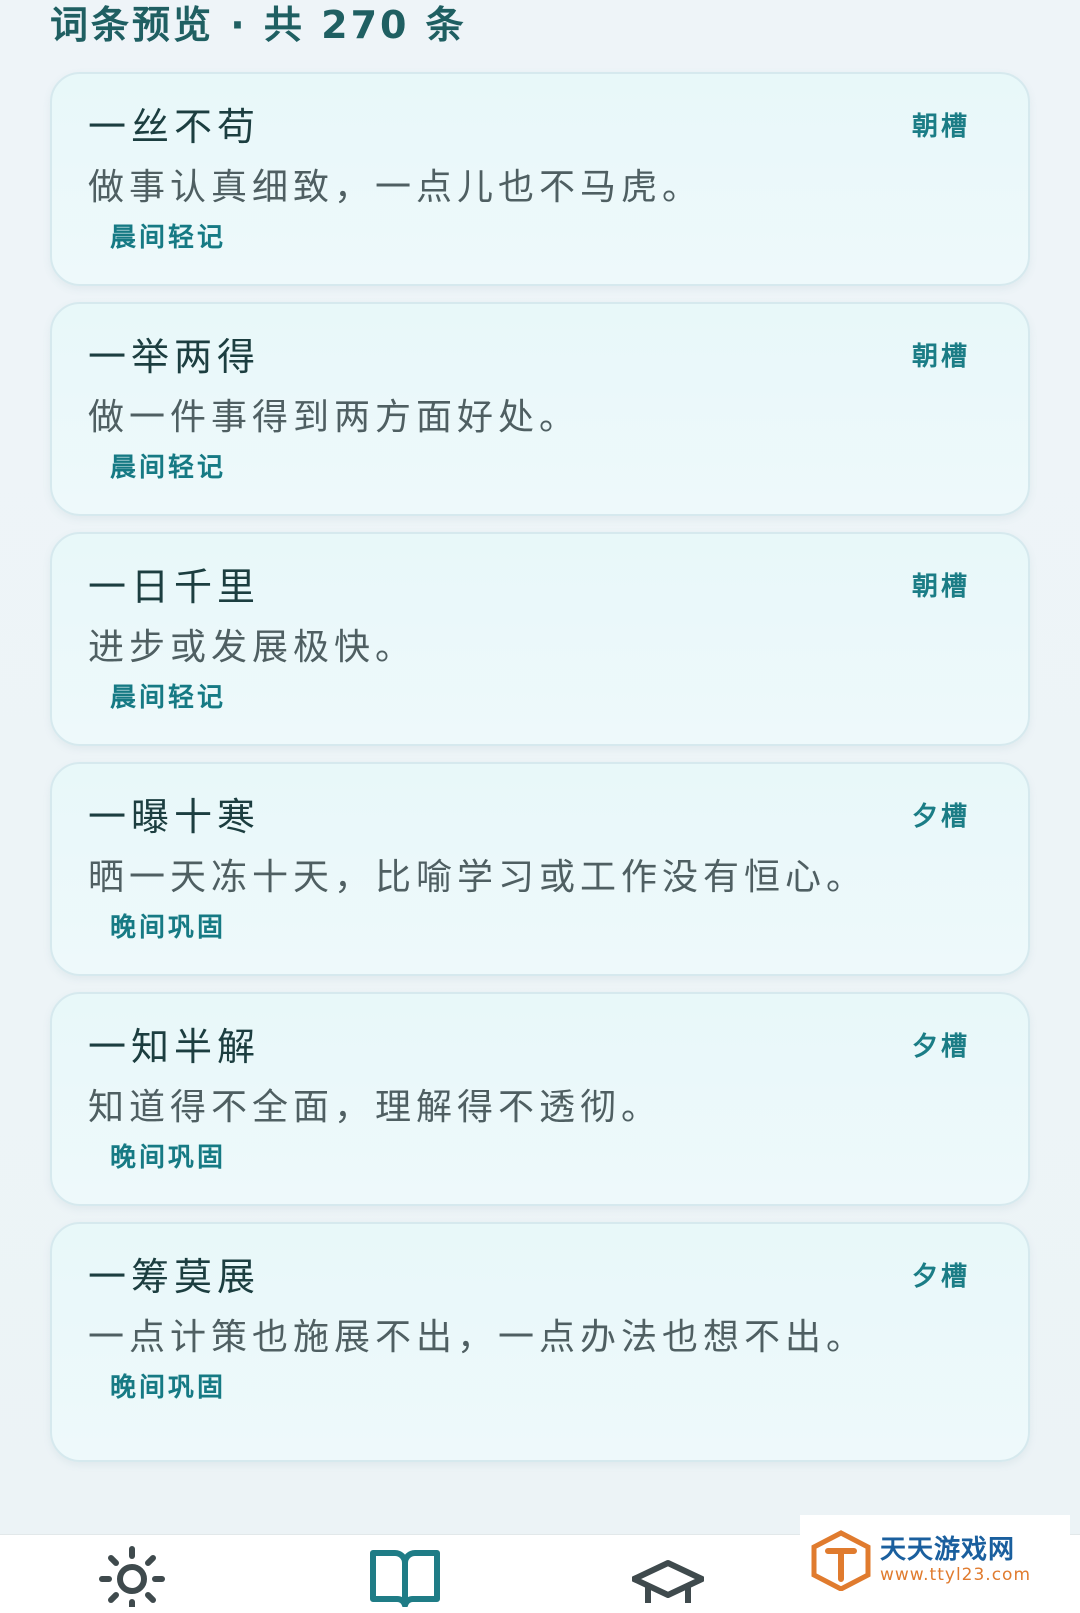 Image resolution: width=1080 pixels, height=1613 pixels. I want to click on entry-card: 一筹莫展 夕槽 一点计策也施展不出，一点办法也想不出。 晚间巩固, so click(540, 1342).